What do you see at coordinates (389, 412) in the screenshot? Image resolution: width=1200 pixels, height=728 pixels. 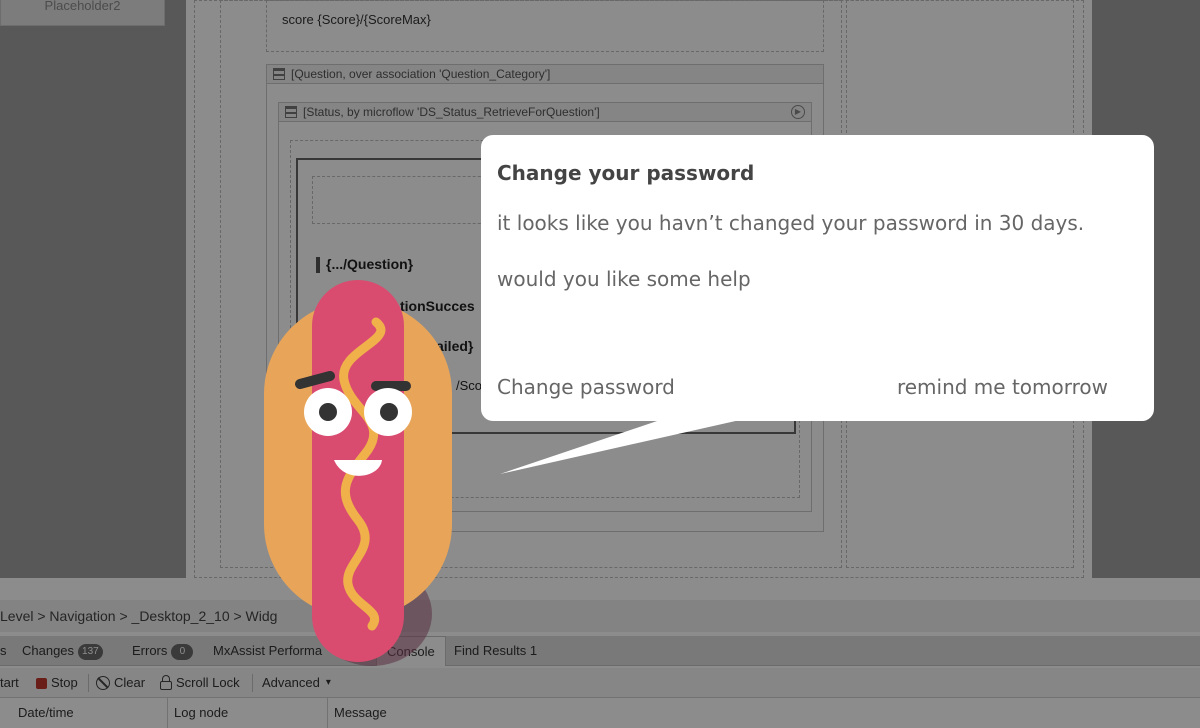 I see `right-pupil` at bounding box center [389, 412].